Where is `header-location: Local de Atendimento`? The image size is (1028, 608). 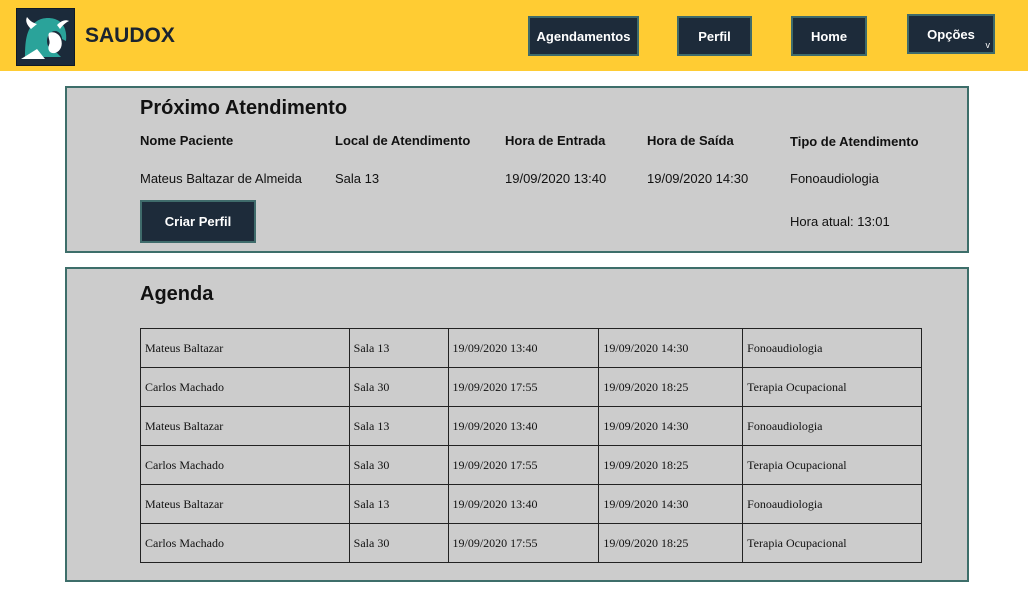
header-location: Local de Atendimento is located at coordinates (403, 140).